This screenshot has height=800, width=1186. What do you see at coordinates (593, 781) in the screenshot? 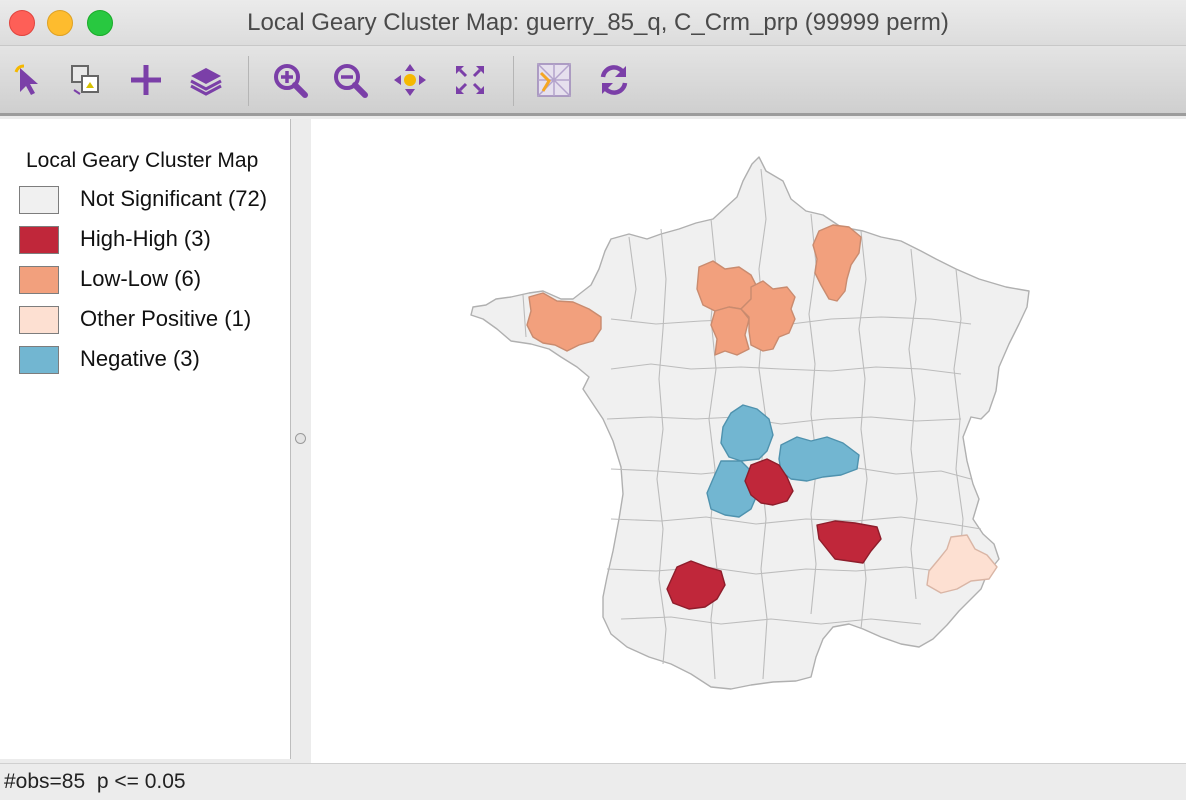
I see `status-bar: #obs=85 p <= 0.05` at bounding box center [593, 781].